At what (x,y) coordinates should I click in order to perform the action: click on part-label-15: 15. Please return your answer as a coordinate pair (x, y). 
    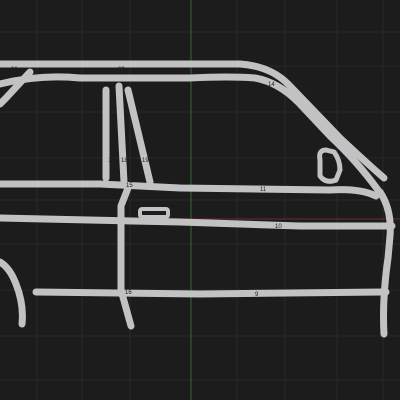
    Looking at the image, I should click on (129, 186).